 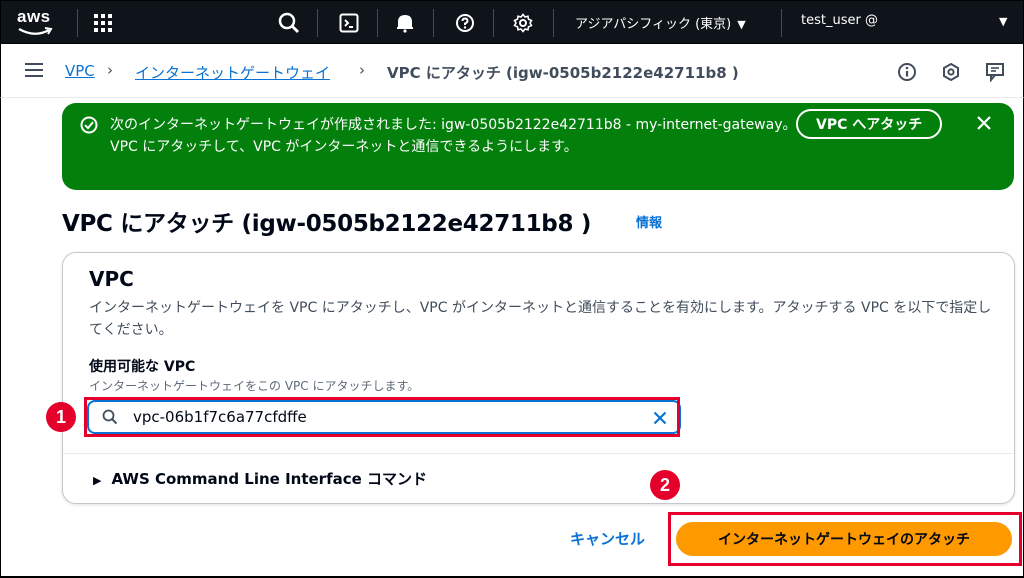 I want to click on aws-logo: aws, so click(x=39, y=22).